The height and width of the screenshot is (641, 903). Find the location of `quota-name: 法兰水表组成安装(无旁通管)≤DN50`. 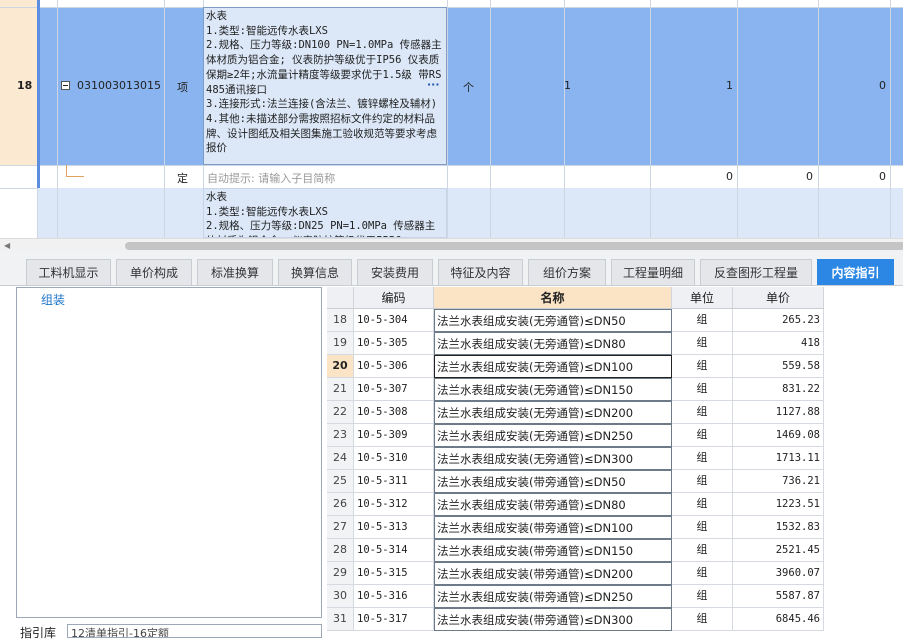

quota-name: 法兰水表组成安装(无旁通管)≤DN50 is located at coordinates (553, 320).